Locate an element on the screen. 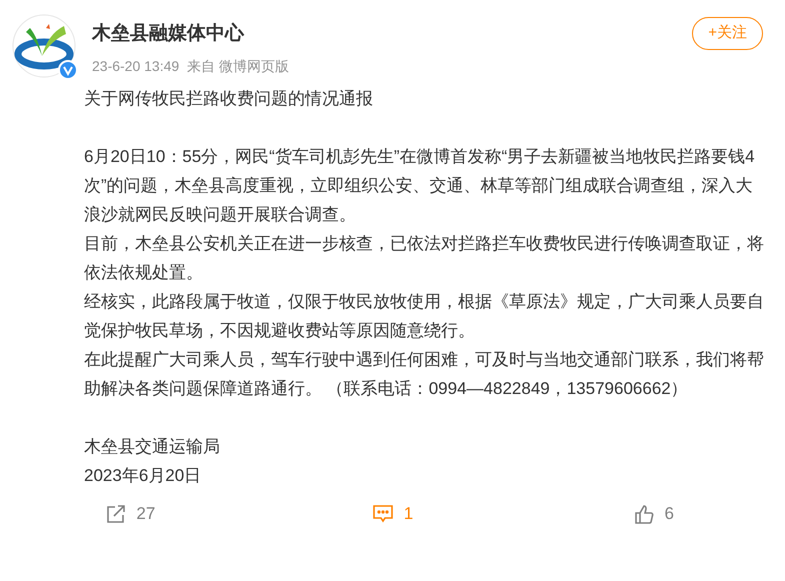  repost-button: 27 is located at coordinates (131, 514).